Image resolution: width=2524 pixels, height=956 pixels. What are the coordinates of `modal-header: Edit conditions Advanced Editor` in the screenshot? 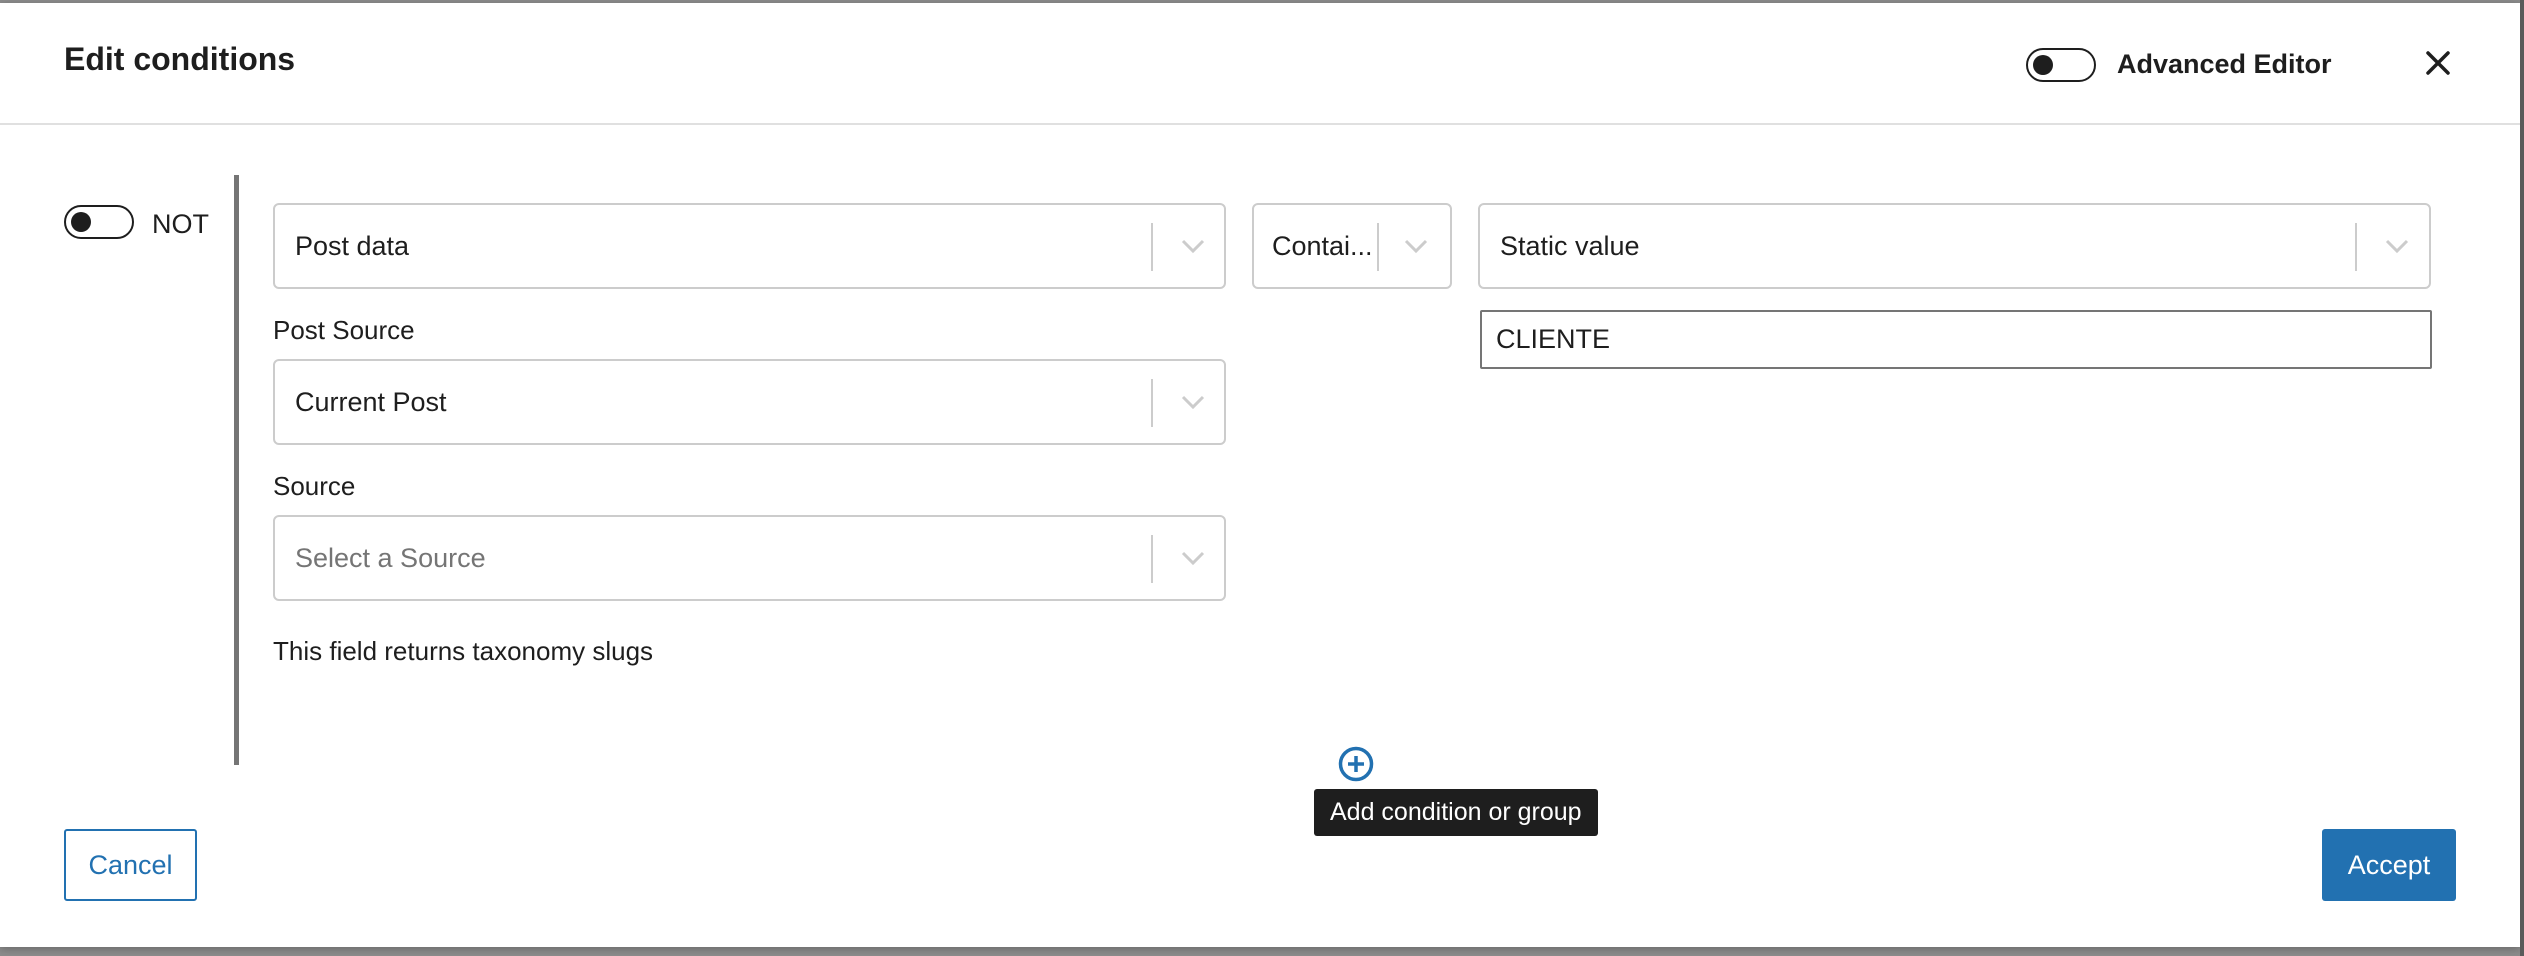 It's located at (1260, 64).